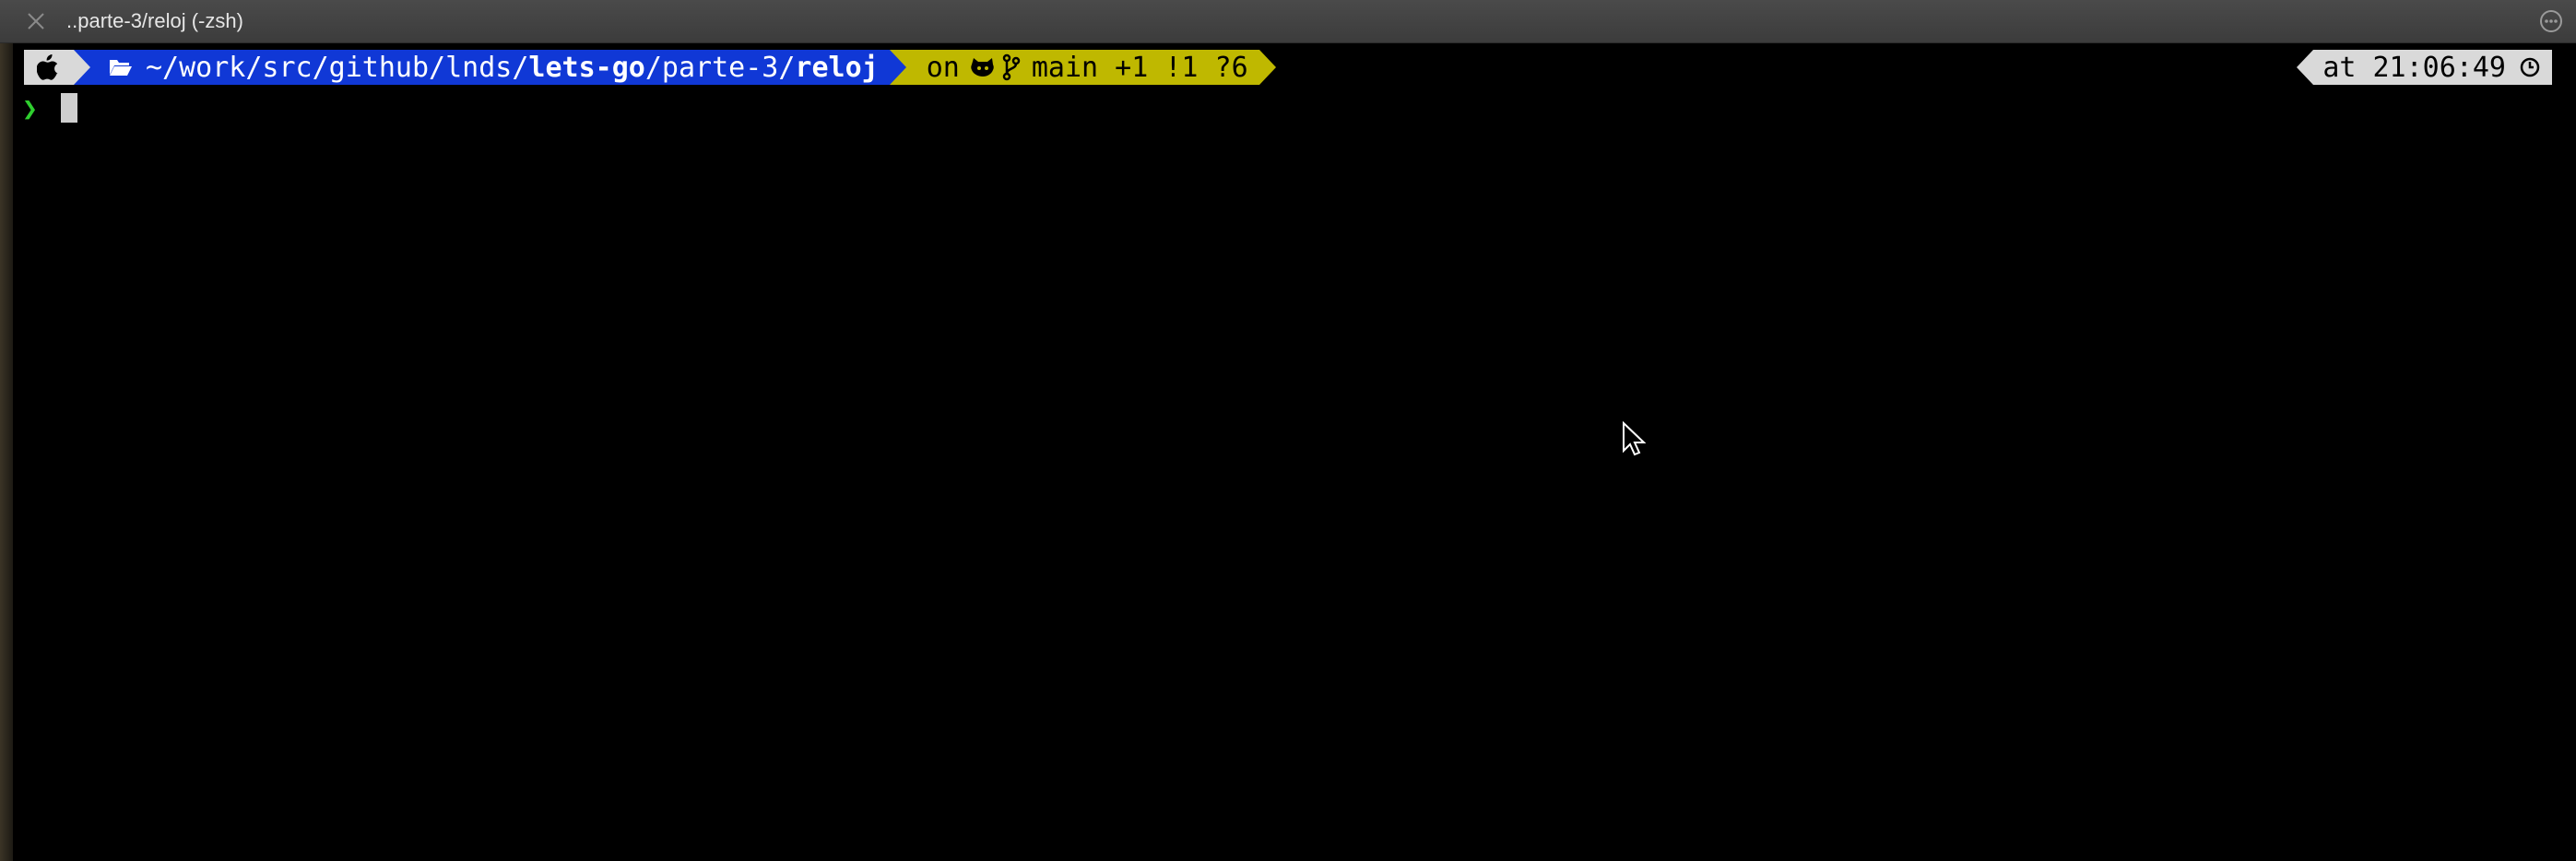 Image resolution: width=2576 pixels, height=861 pixels. I want to click on ellipsis-circle-icon, so click(2551, 21).